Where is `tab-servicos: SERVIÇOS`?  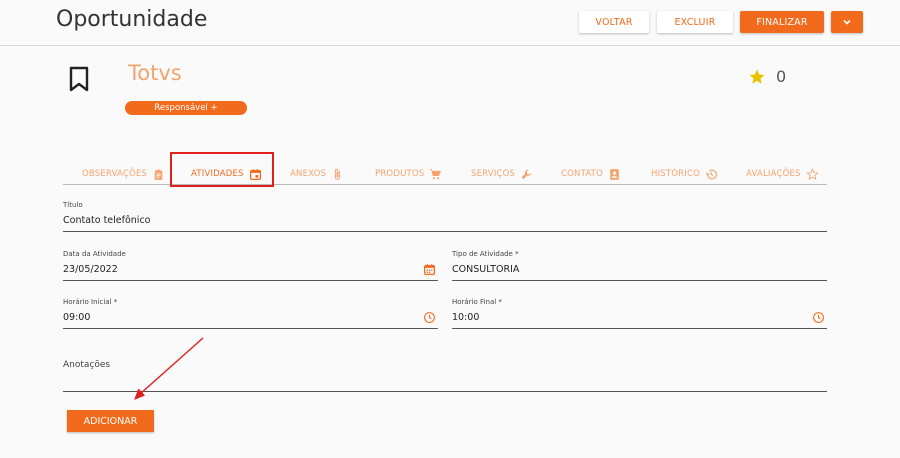
tab-servicos: SERVIÇOS is located at coordinates (502, 174).